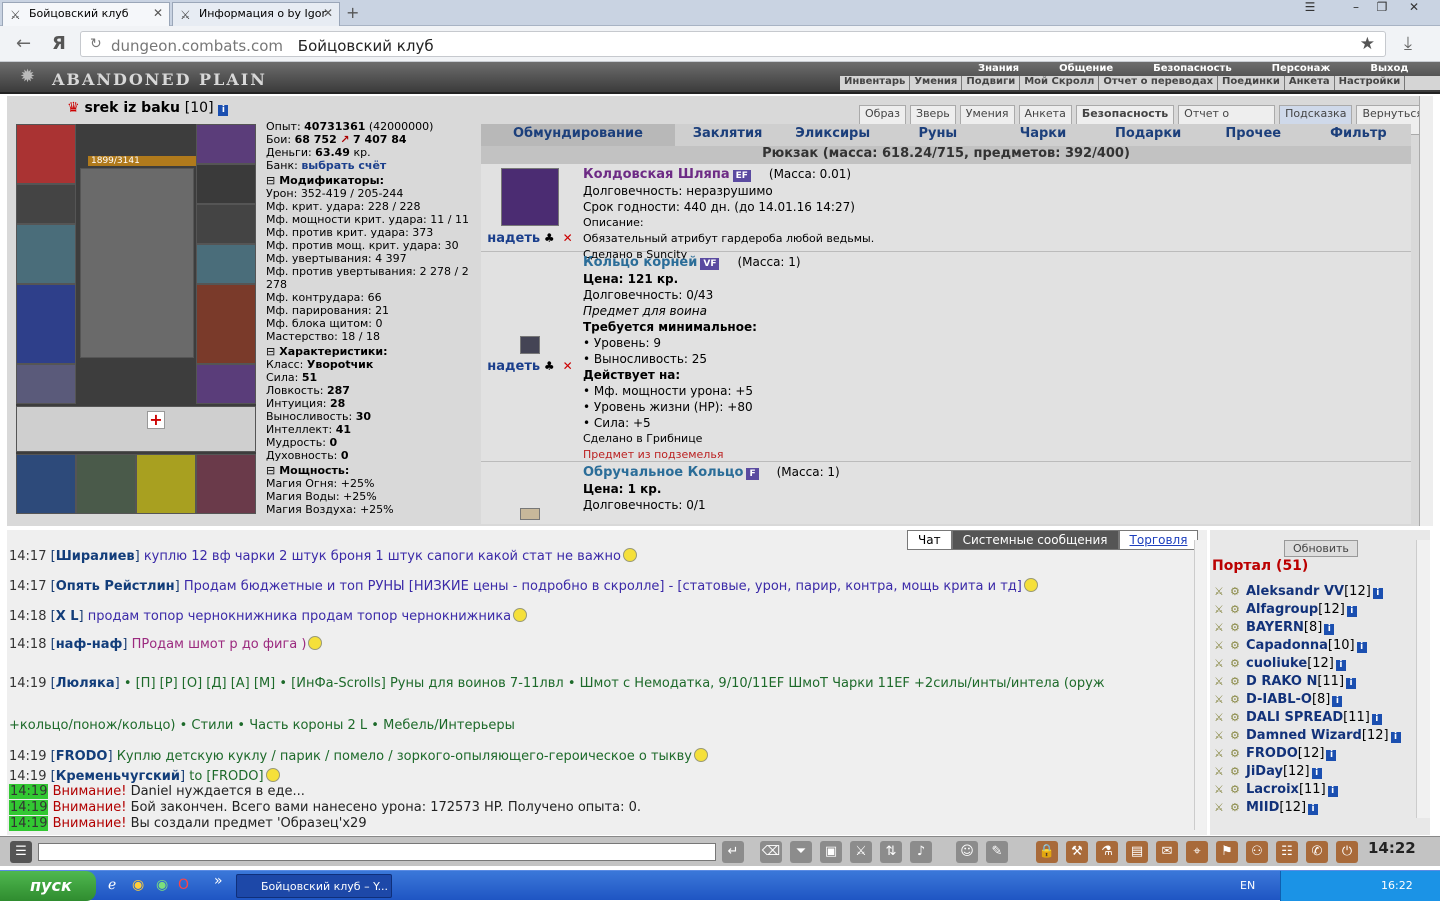 The width and height of the screenshot is (1440, 901). I want to click on sound-icon: ♪, so click(921, 852).